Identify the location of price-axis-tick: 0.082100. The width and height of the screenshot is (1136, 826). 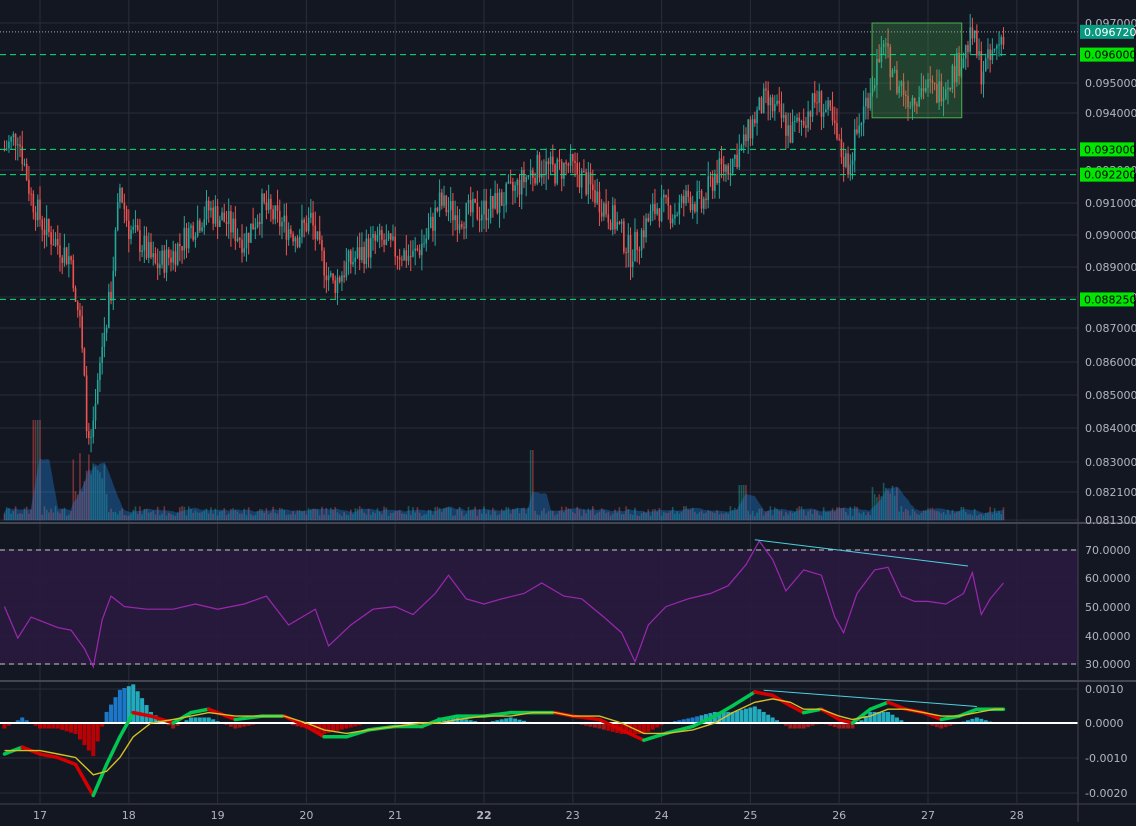
(1110, 492).